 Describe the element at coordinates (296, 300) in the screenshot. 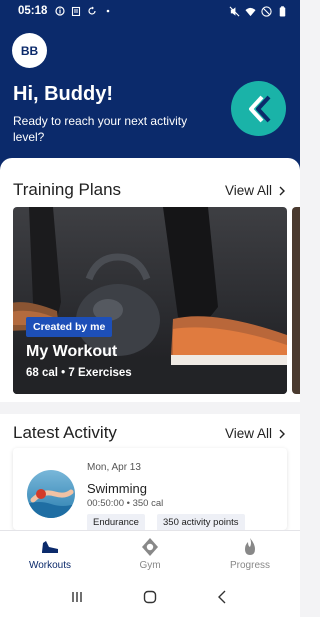

I see `next-plan-card` at that location.